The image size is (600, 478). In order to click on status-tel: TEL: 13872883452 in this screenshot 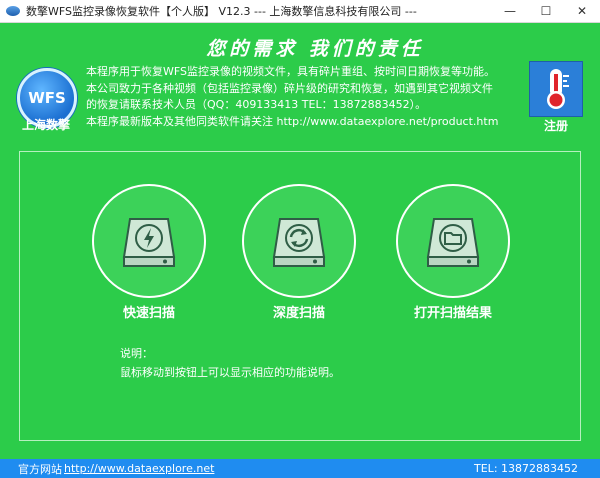, I will do `click(526, 468)`.